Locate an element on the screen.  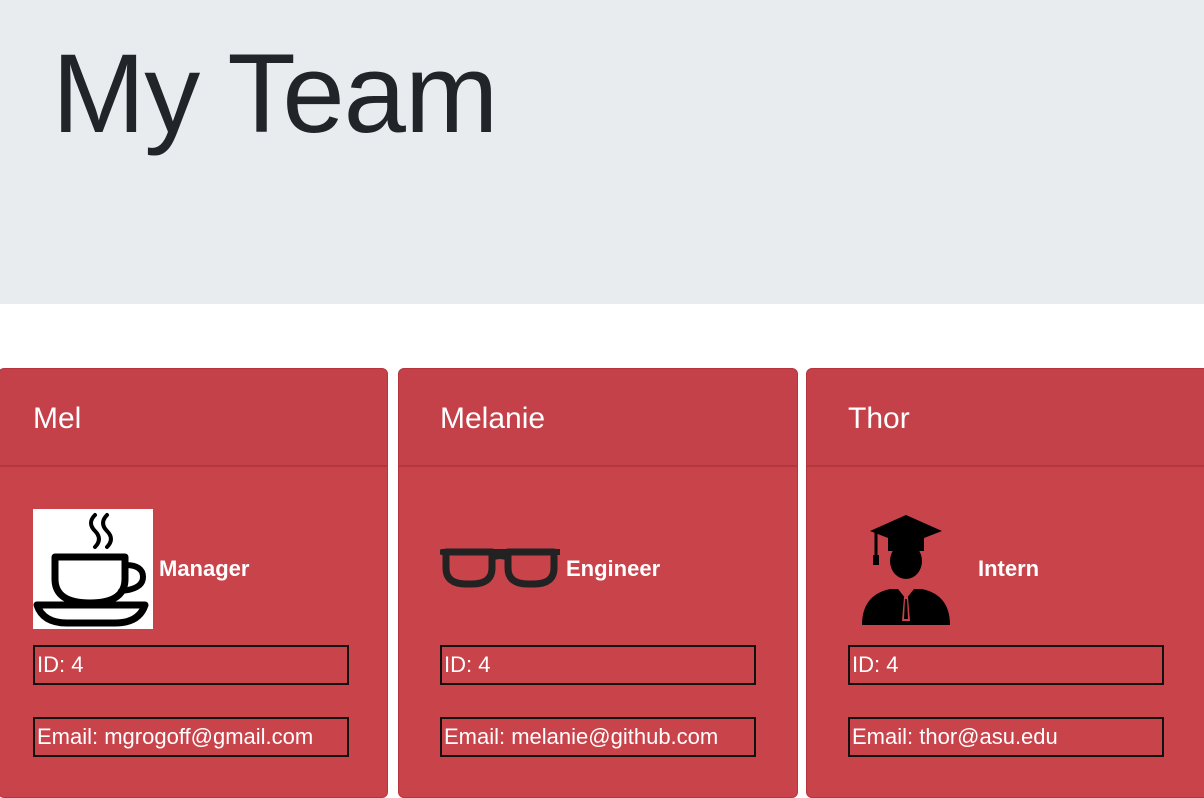
employee-name: Thor is located at coordinates (879, 418).